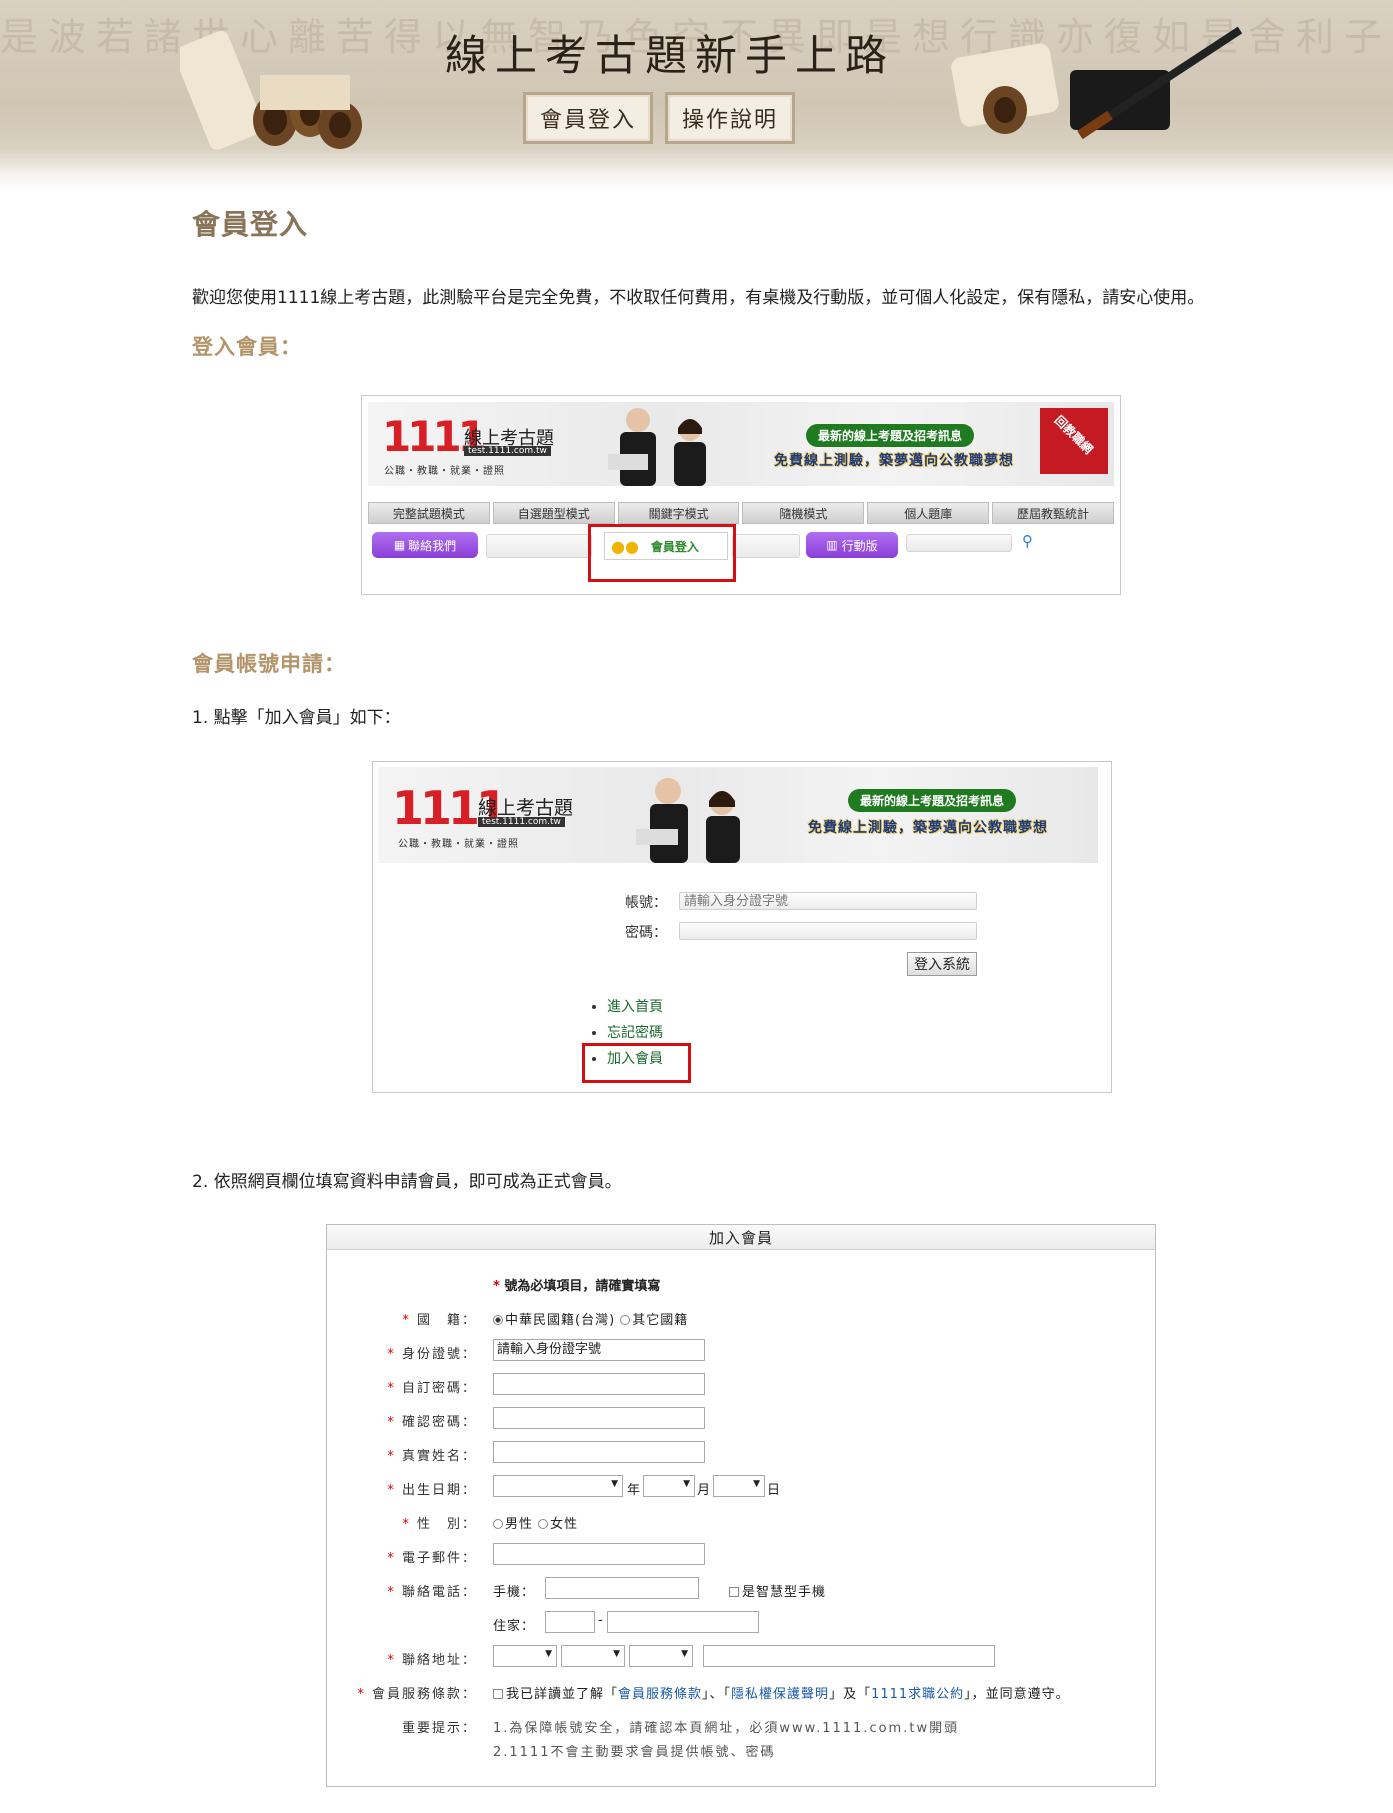 The width and height of the screenshot is (1393, 1813). I want to click on tab-personal-bank: 個人題庫, so click(928, 513).